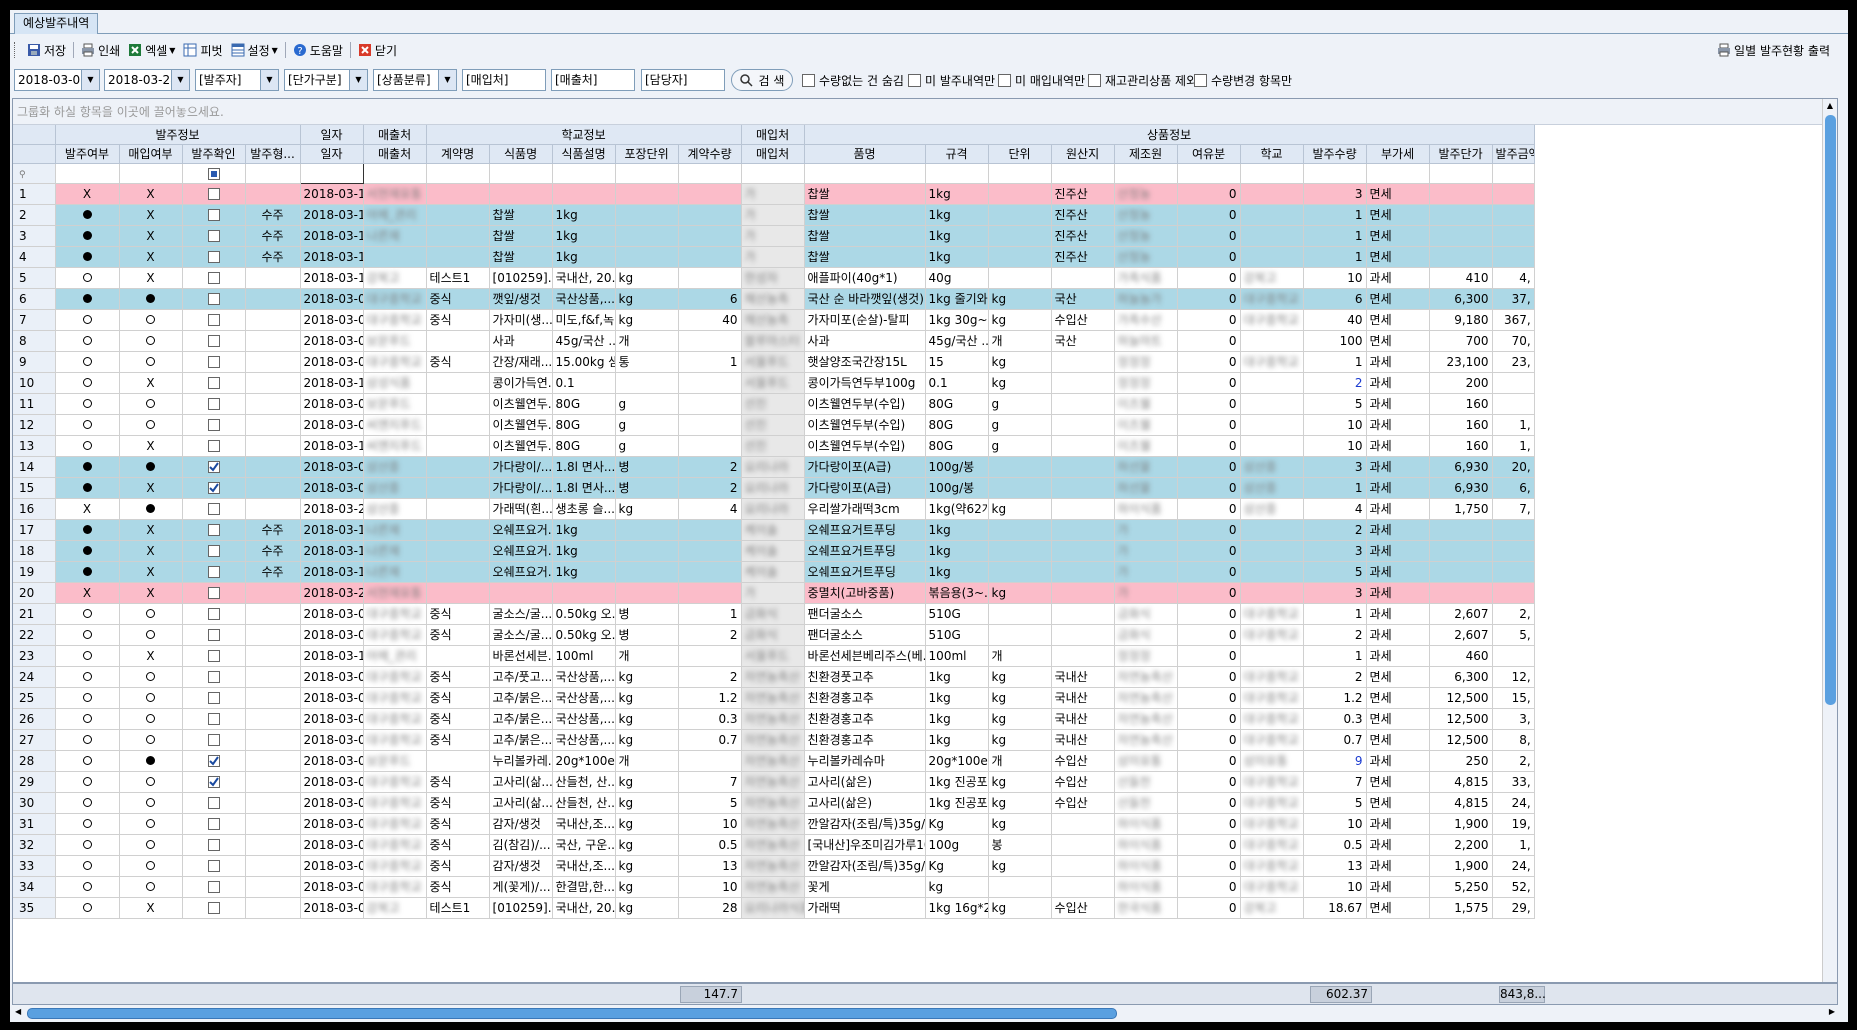  Describe the element at coordinates (332, 551) in the screenshot. I see `cell-d: 2018-03-16` at that location.